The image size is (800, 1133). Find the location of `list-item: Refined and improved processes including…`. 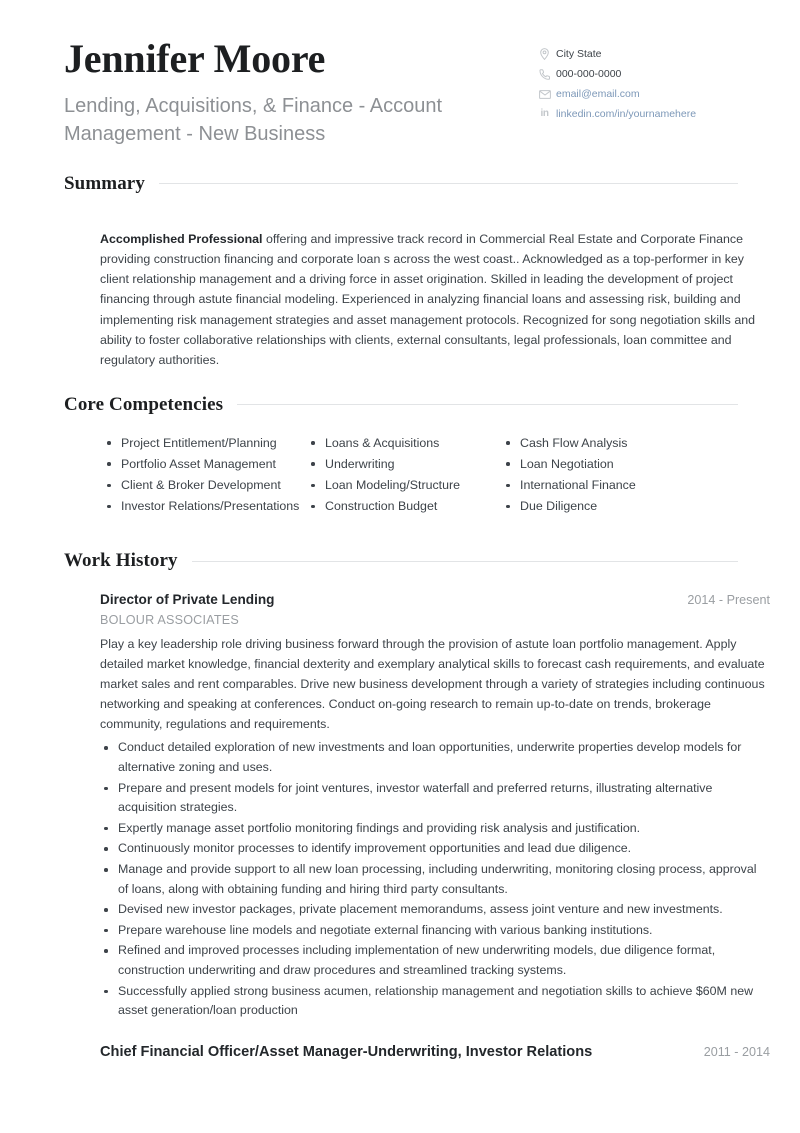

list-item: Refined and improved processes including… is located at coordinates (435, 960).